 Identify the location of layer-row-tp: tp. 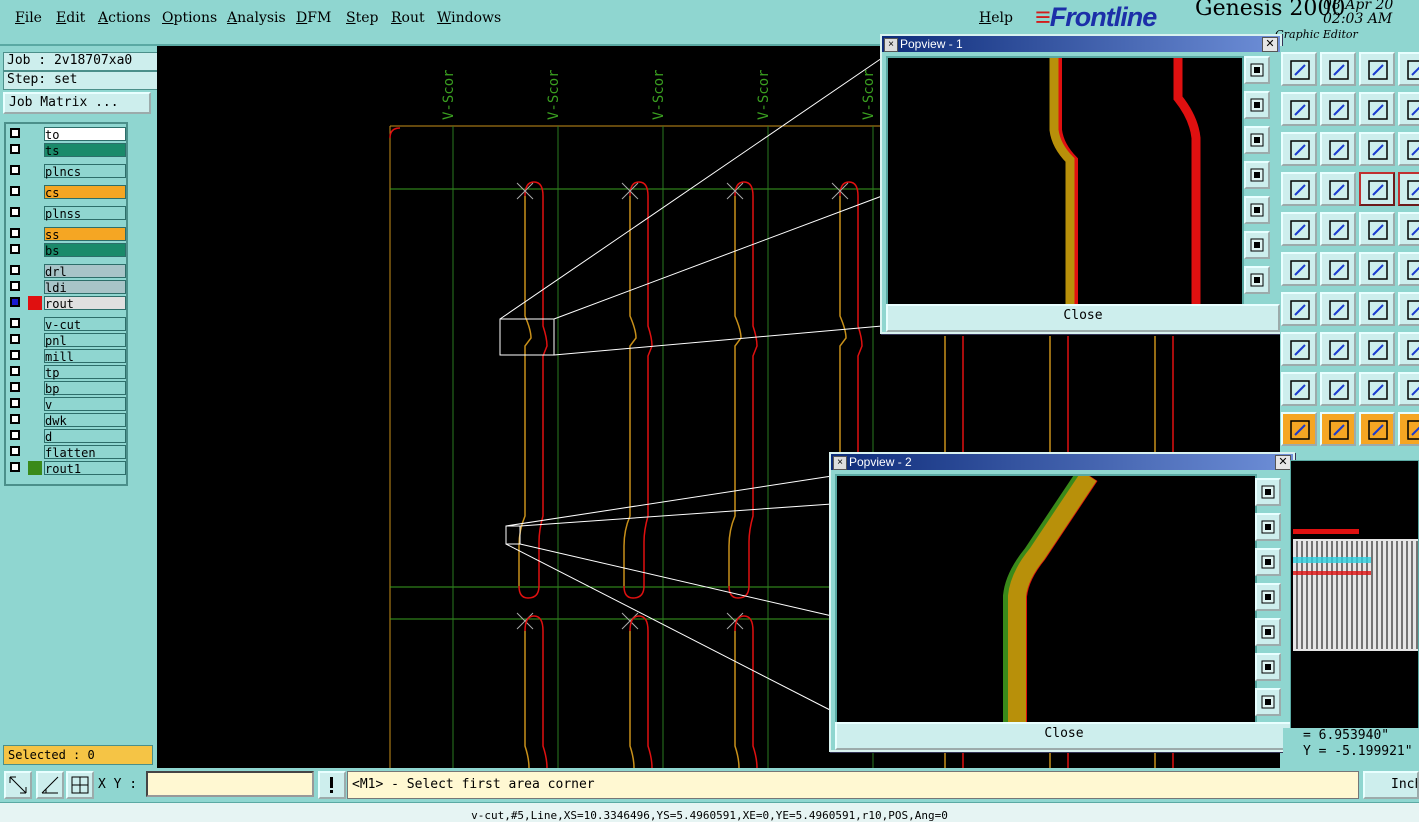
(67, 372).